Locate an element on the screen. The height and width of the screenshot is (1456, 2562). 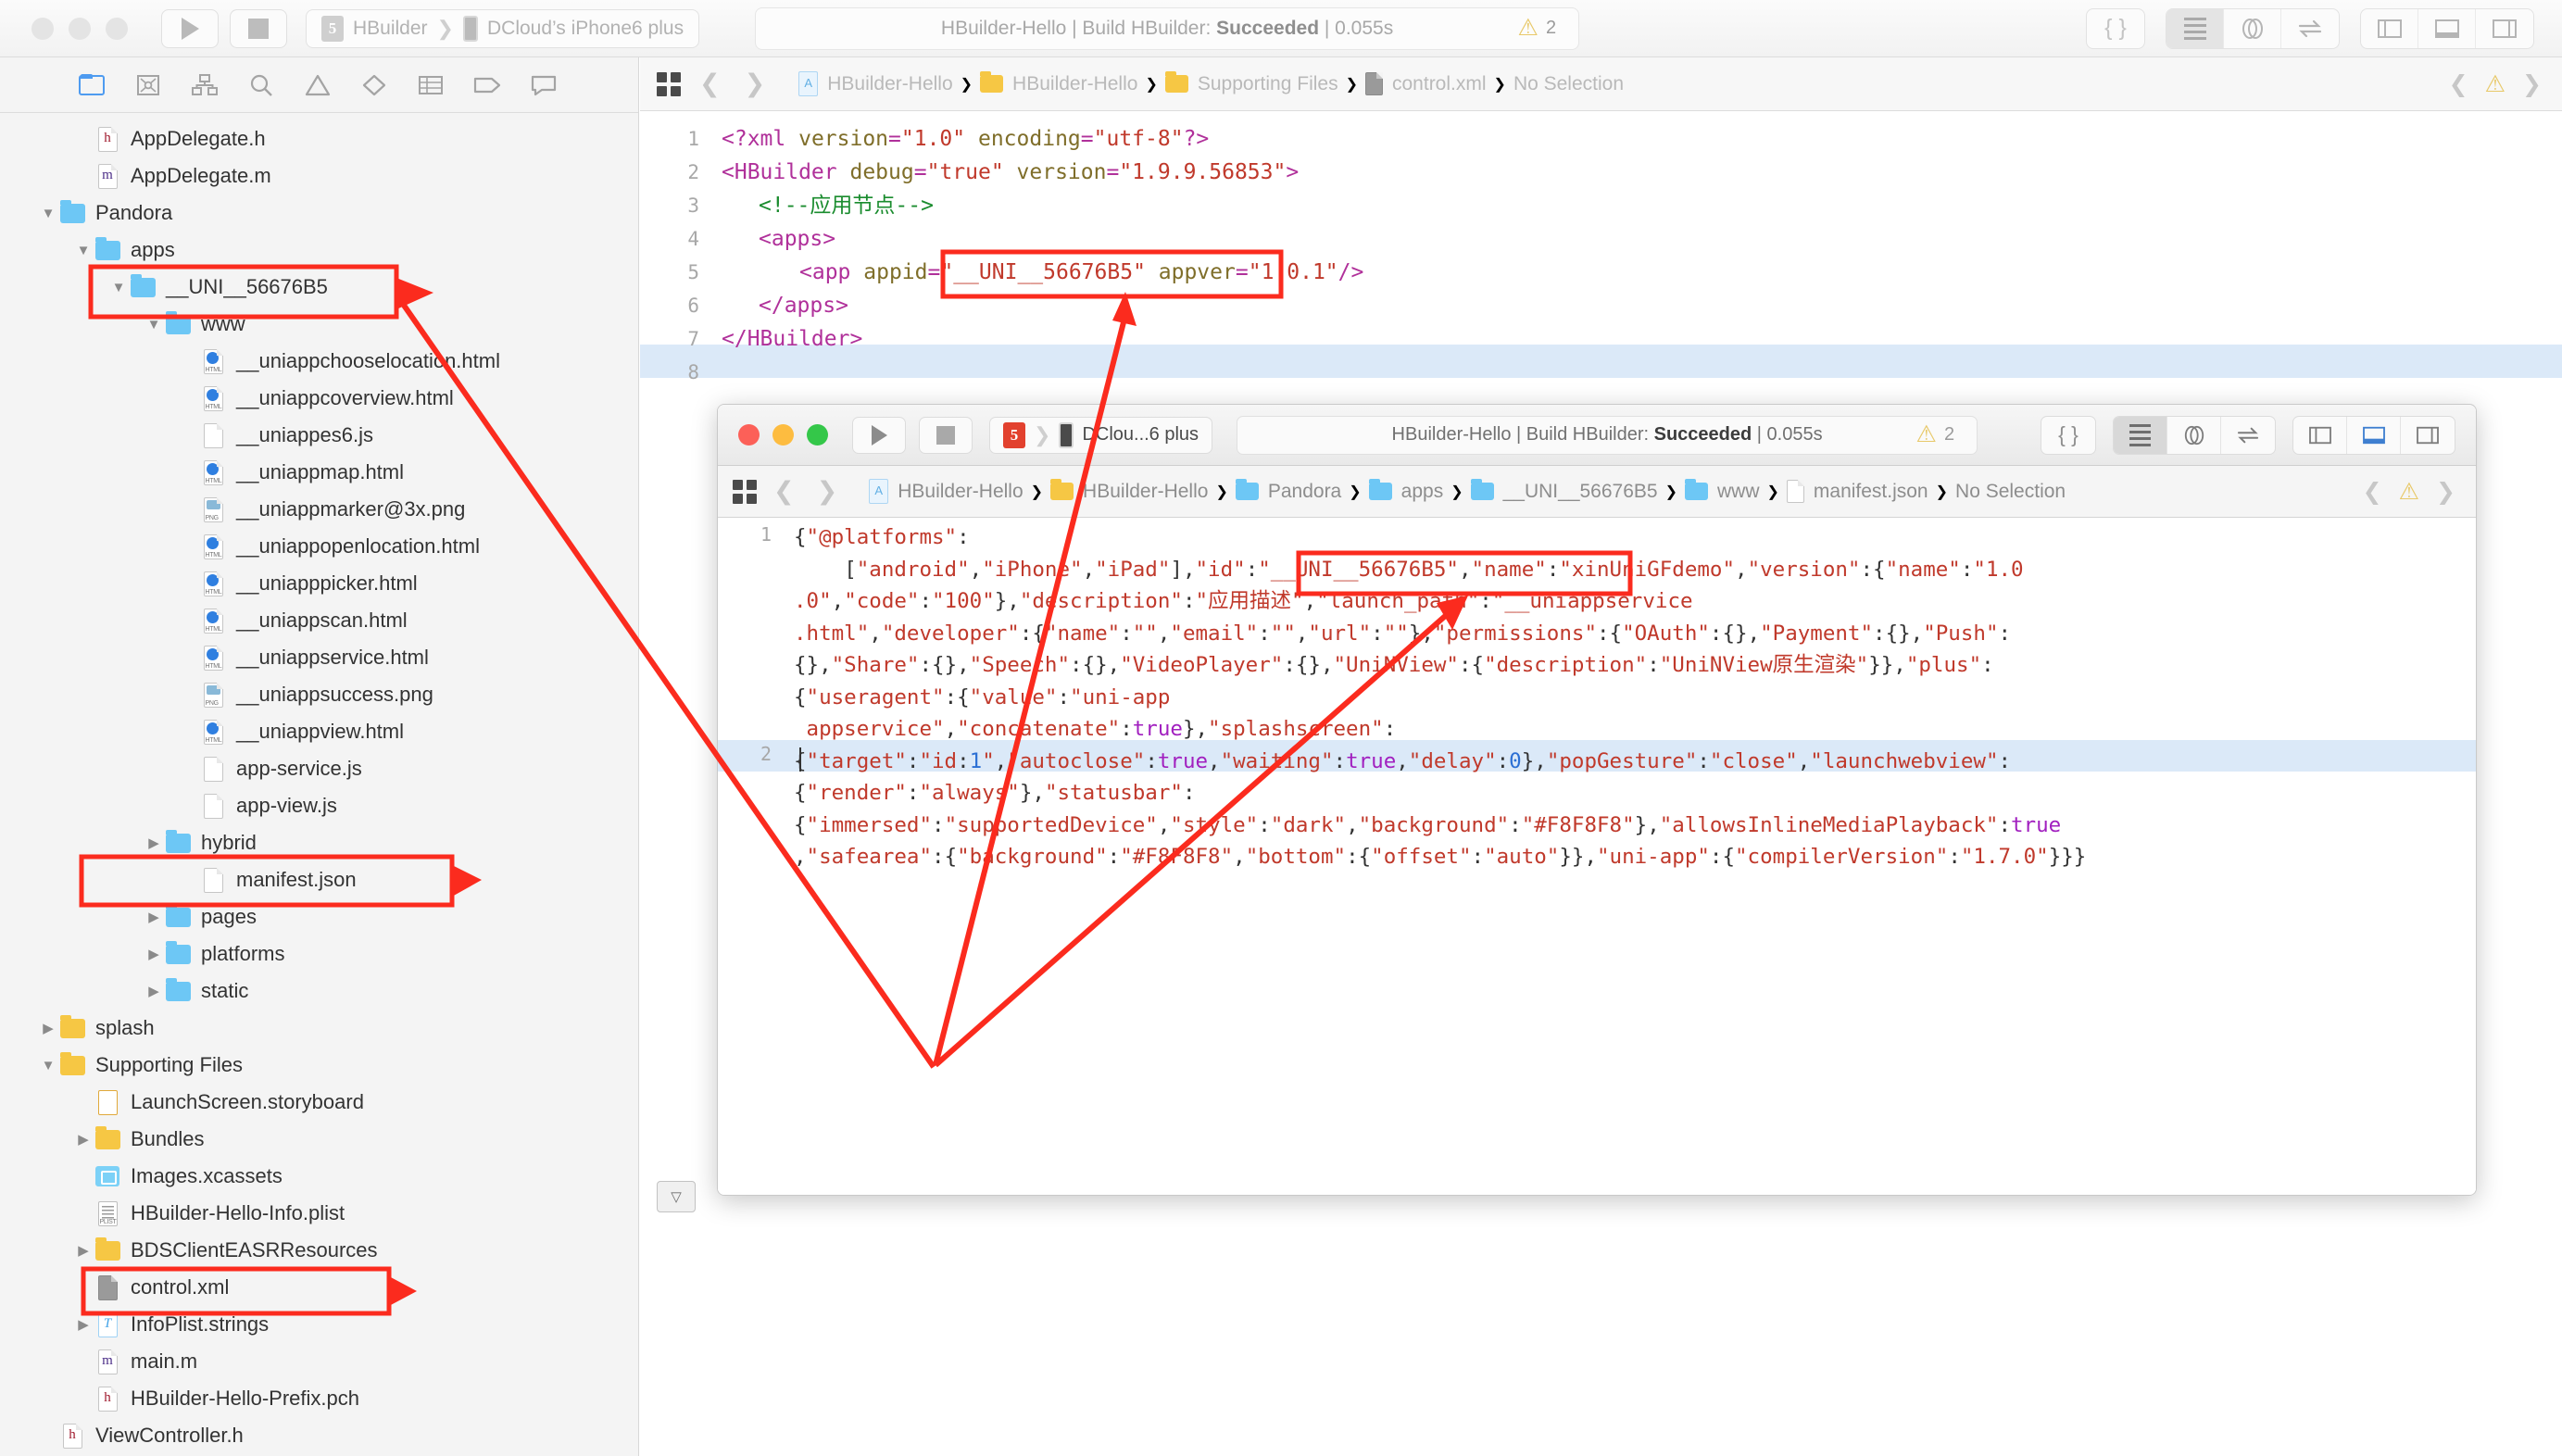
tree-row: ▶m main.m is located at coordinates (319, 1361).